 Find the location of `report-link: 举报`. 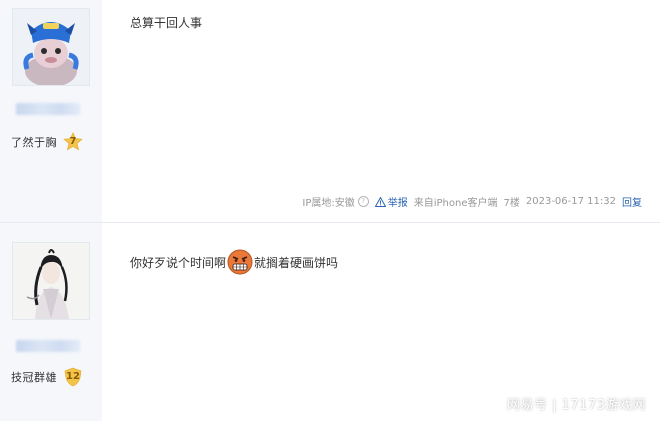

report-link: 举报 is located at coordinates (391, 201).